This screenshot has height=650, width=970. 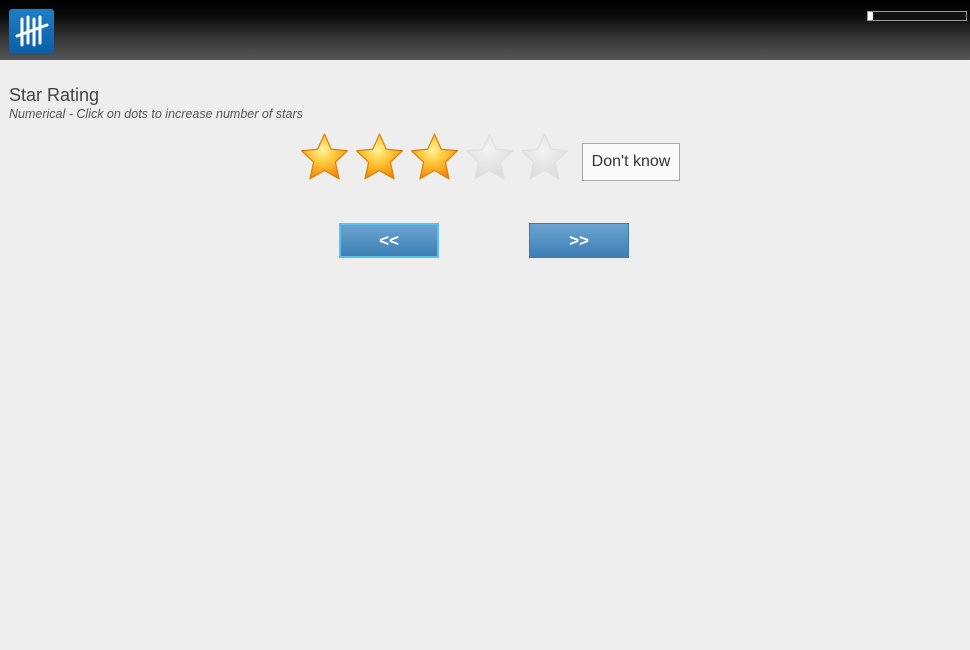 What do you see at coordinates (579, 240) in the screenshot?
I see `next-button: >>` at bounding box center [579, 240].